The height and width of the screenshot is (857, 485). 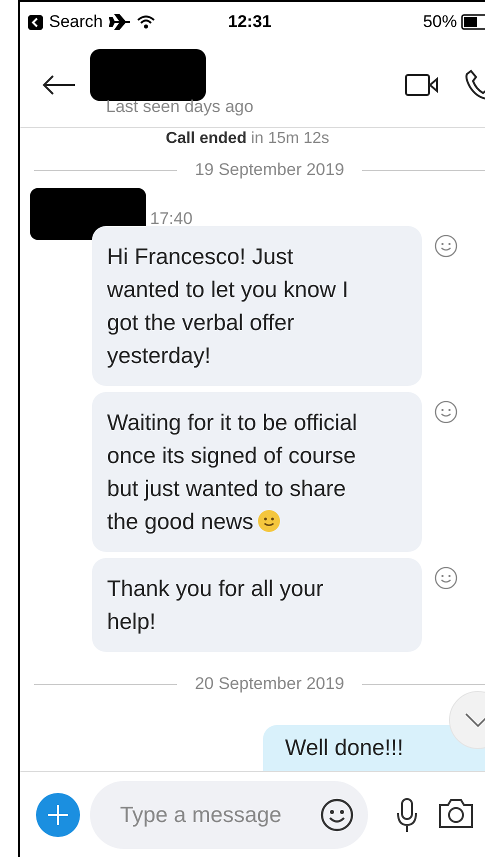 What do you see at coordinates (35, 22) in the screenshot?
I see `back-app-icon` at bounding box center [35, 22].